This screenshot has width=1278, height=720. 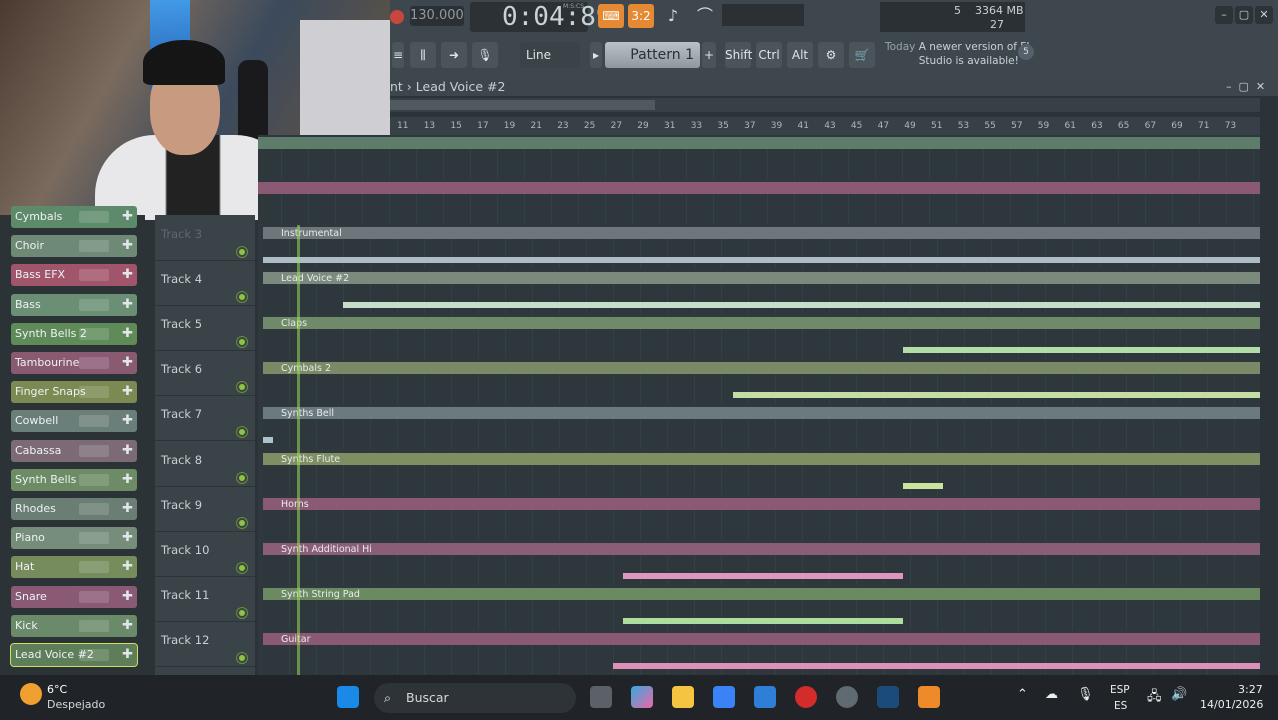 I want to click on channel-tambourine: Tambourine ✚, so click(x=74, y=363).